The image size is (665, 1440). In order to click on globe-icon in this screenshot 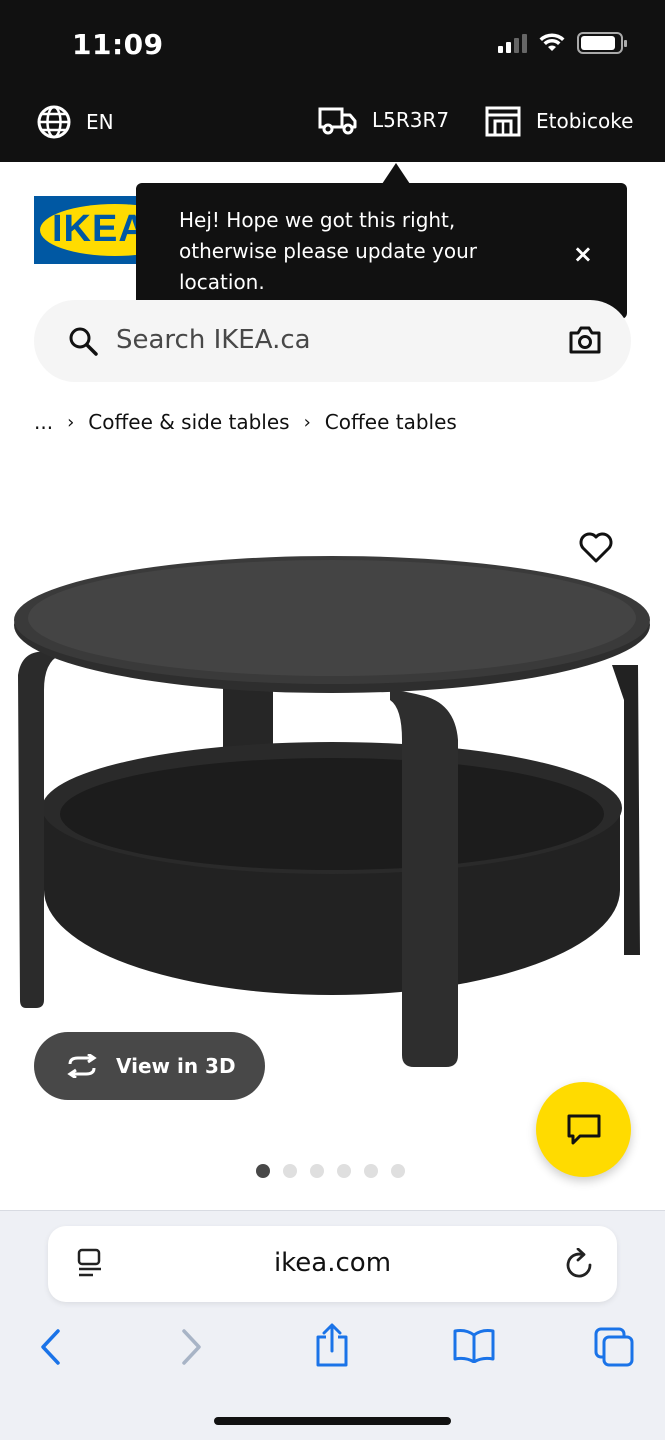, I will do `click(54, 122)`.